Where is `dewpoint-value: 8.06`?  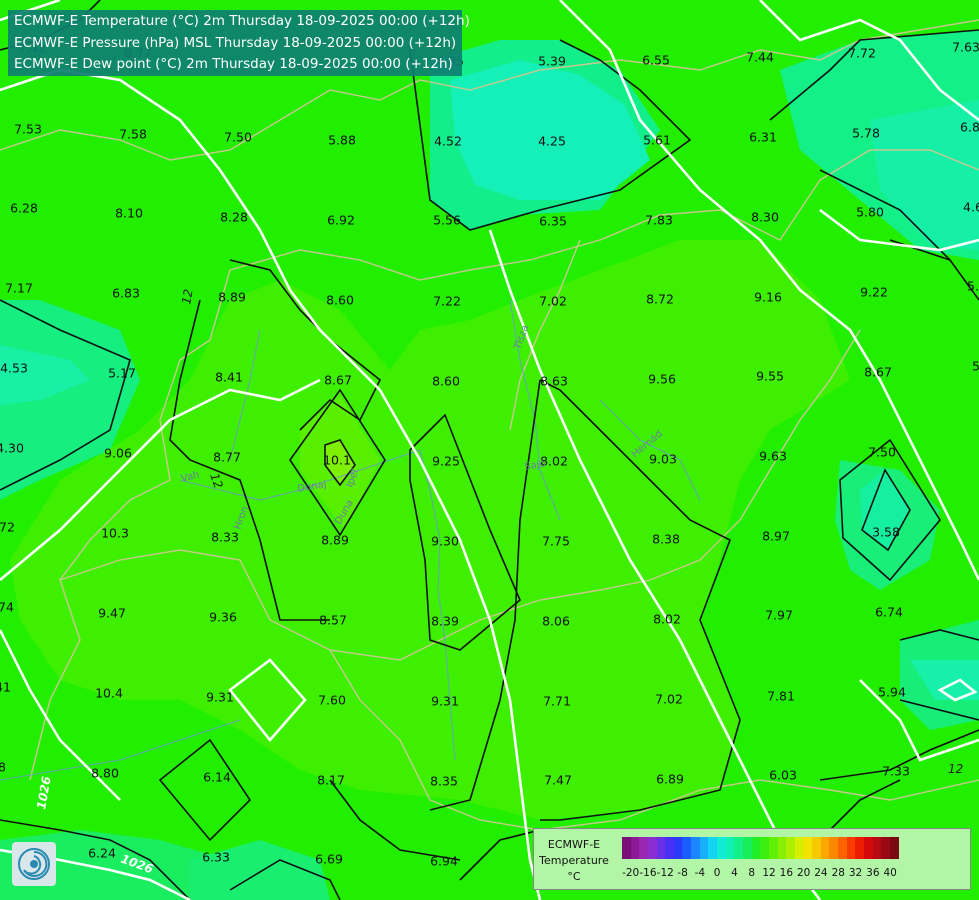
dewpoint-value: 8.06 is located at coordinates (556, 621).